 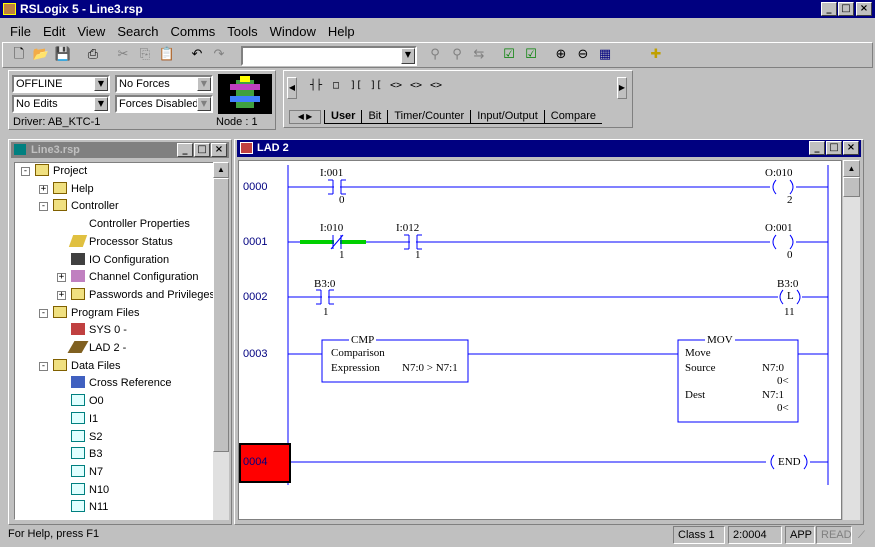 I want to click on rung-number: 0004, so click(x=255, y=462).